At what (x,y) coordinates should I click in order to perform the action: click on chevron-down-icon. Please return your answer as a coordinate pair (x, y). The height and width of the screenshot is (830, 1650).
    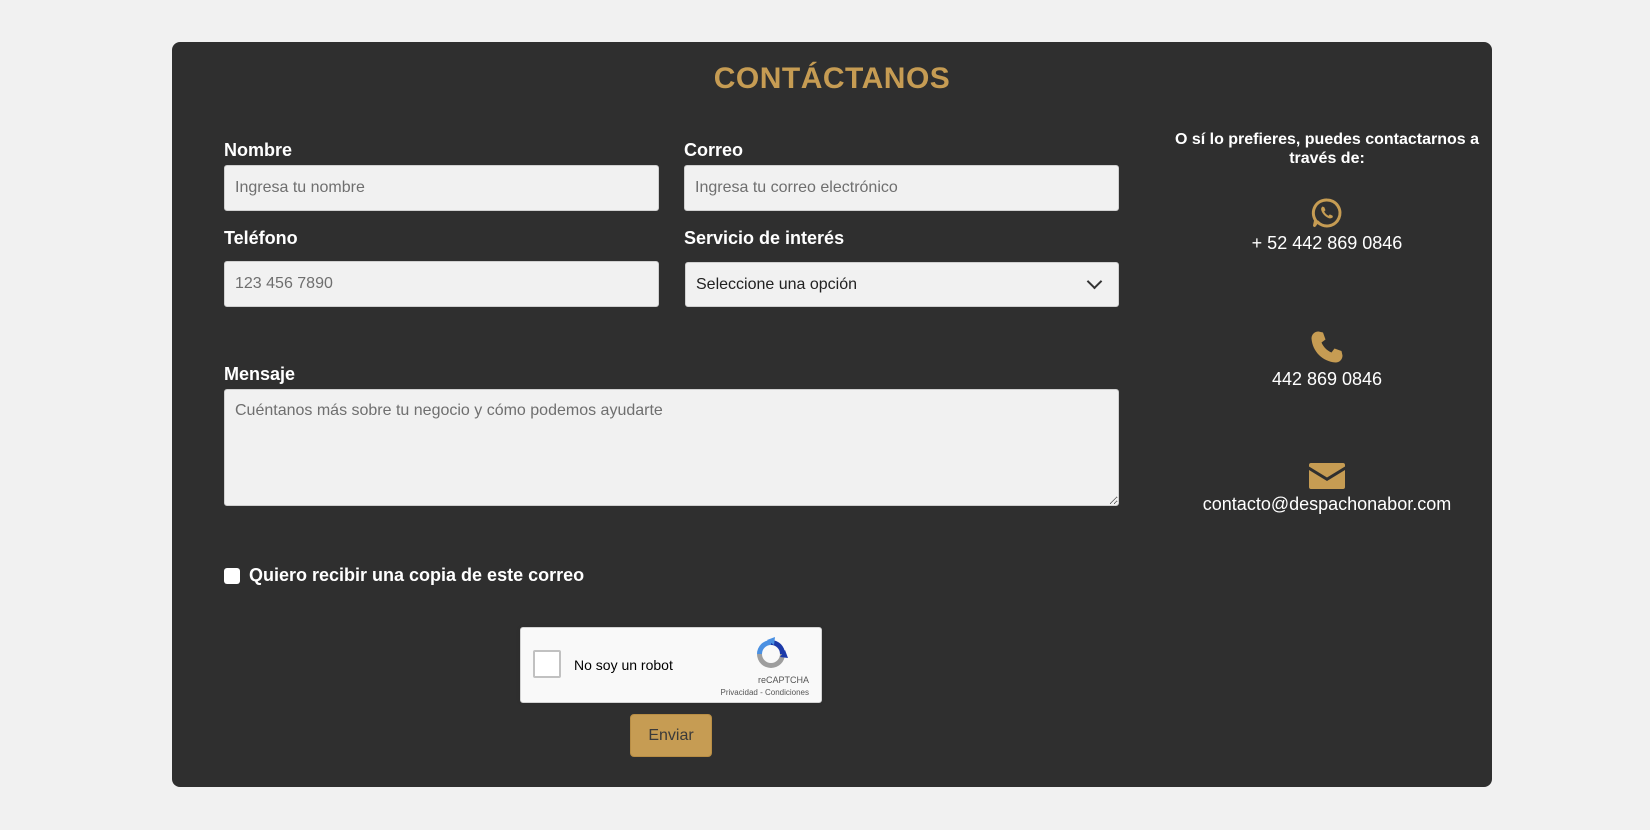
    Looking at the image, I should click on (1094, 281).